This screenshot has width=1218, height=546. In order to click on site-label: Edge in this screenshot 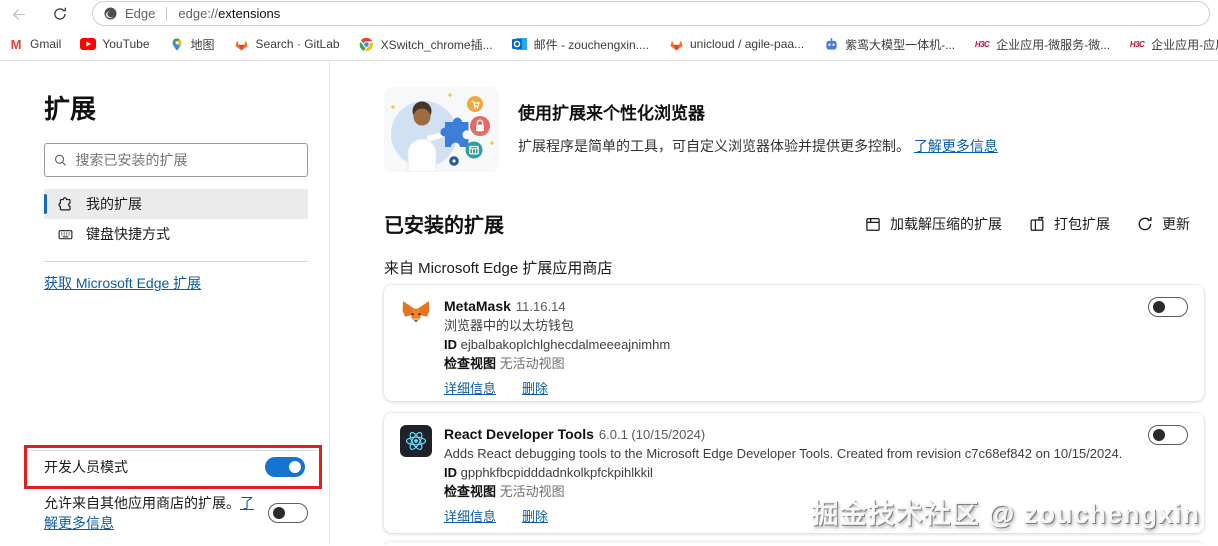, I will do `click(140, 13)`.